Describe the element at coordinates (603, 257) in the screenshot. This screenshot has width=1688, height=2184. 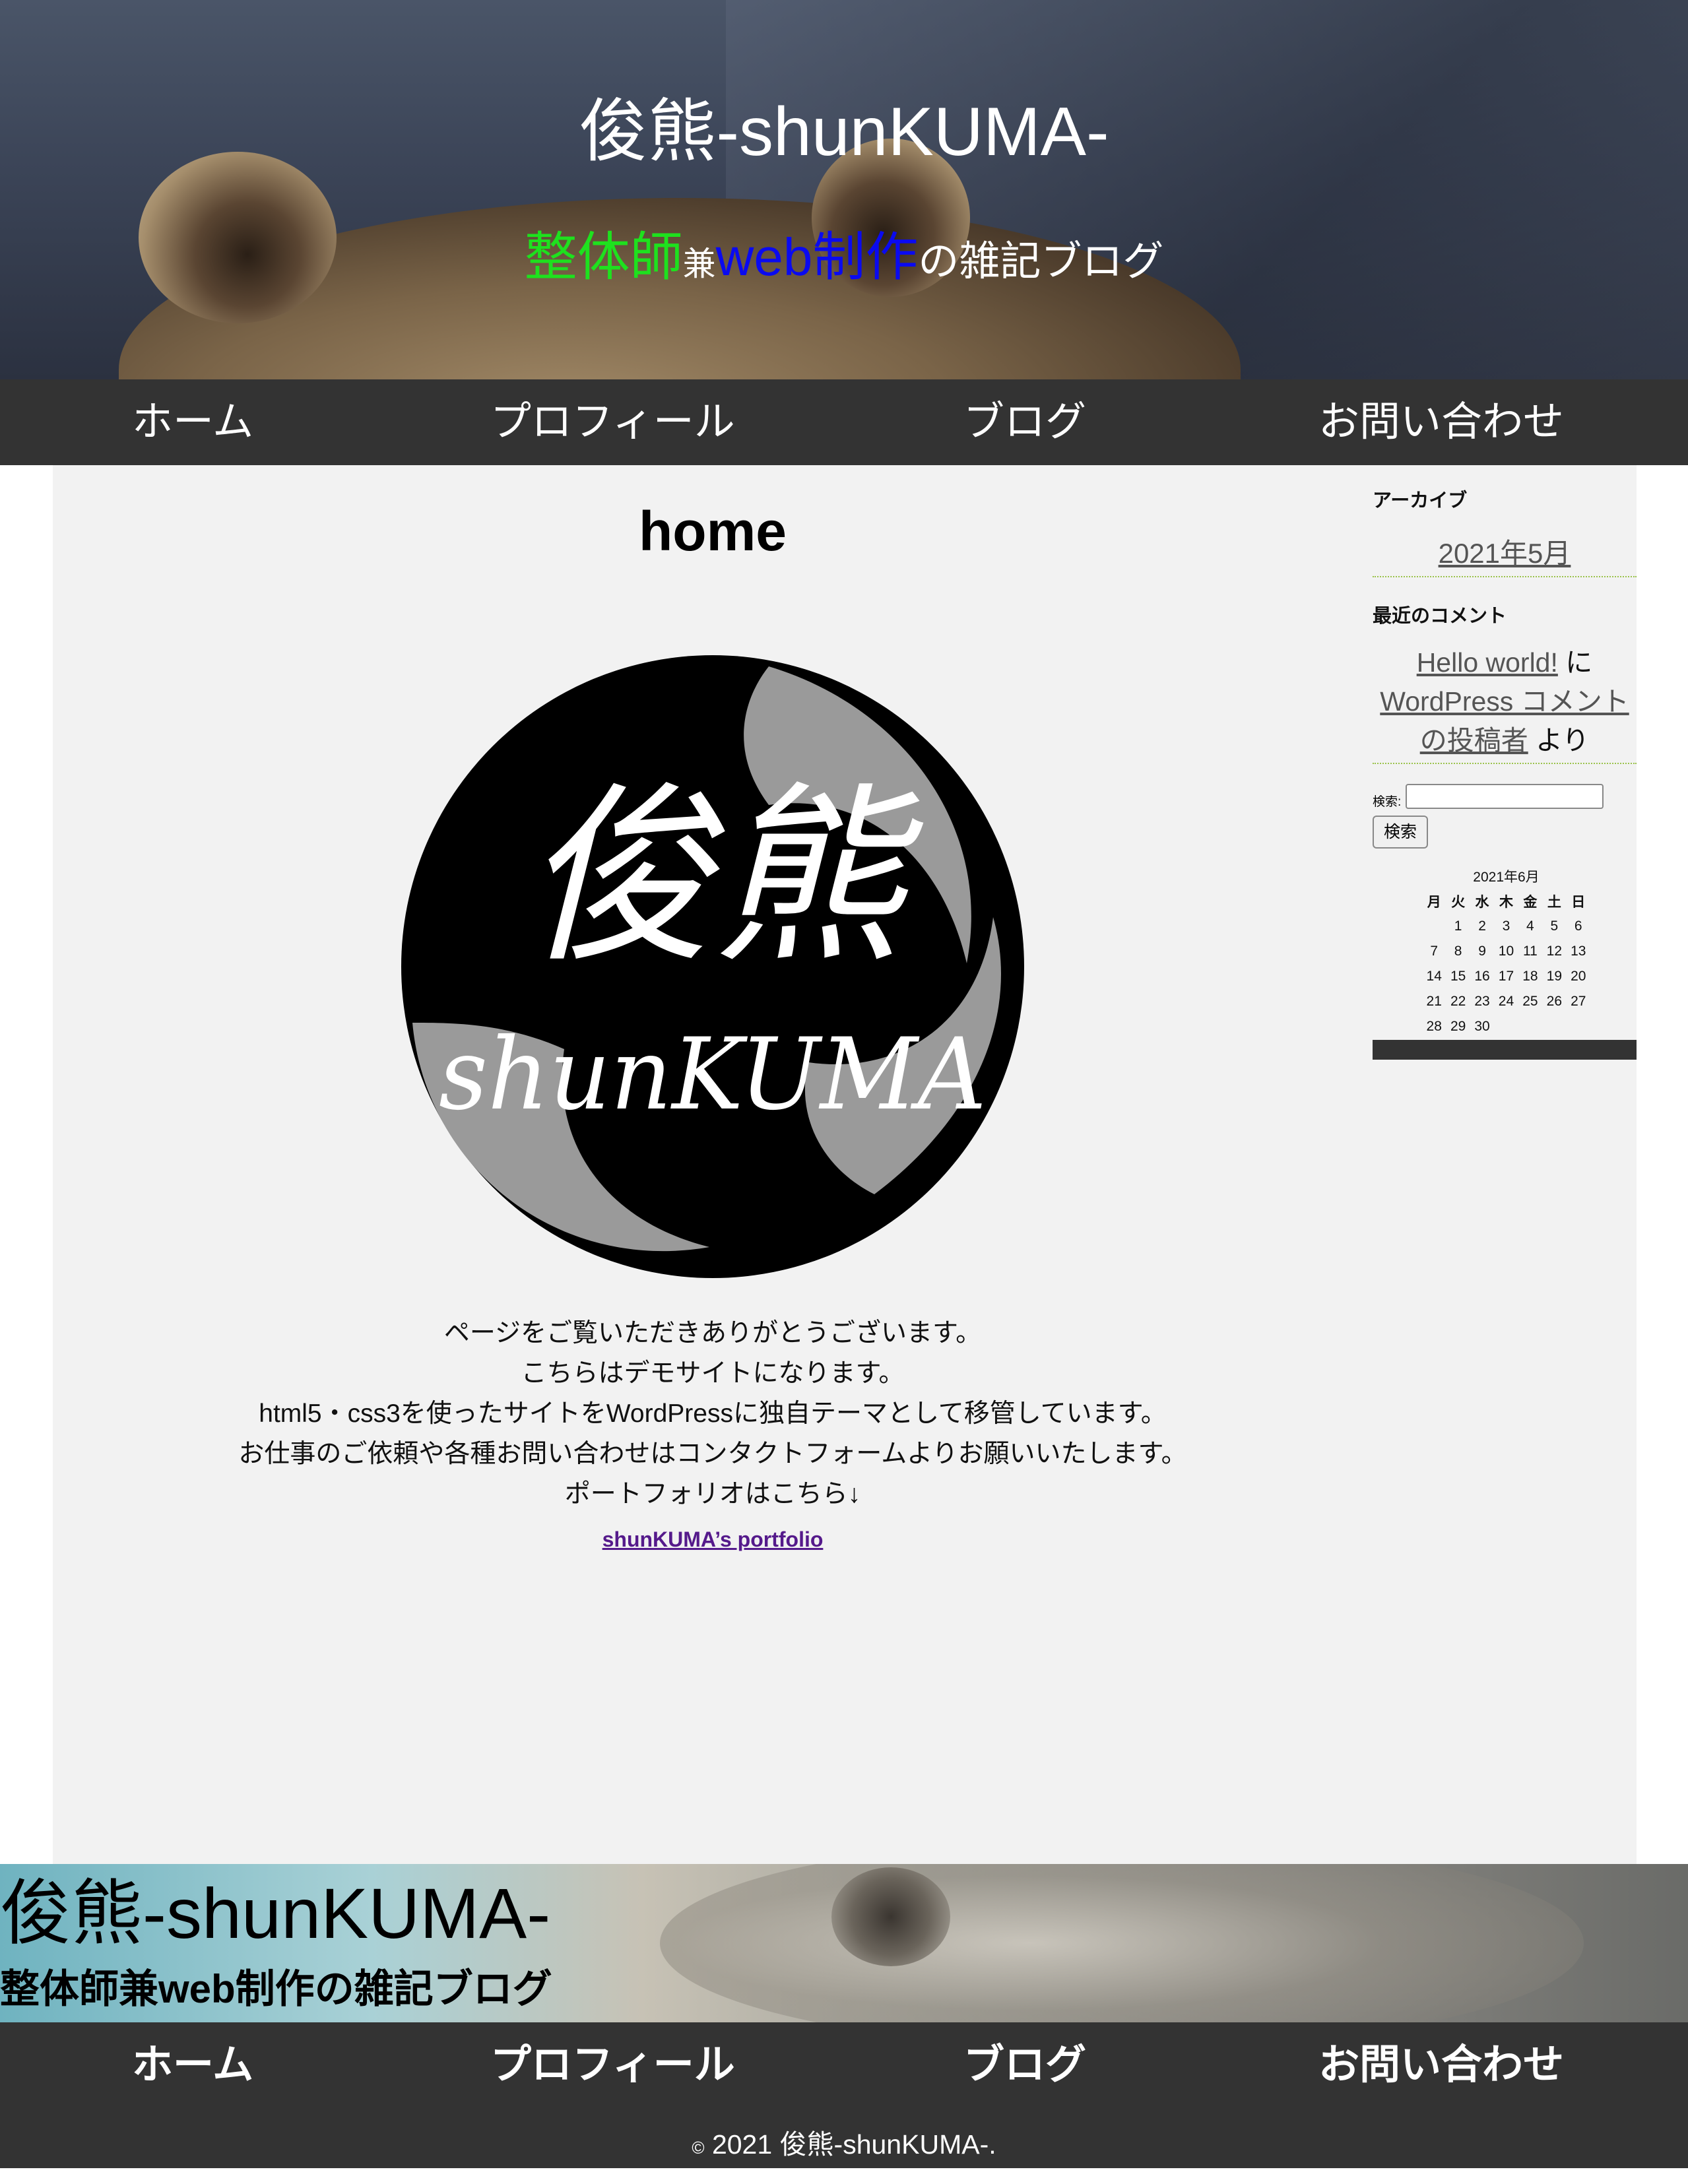
I see `tagline-seitaishi: 整体師` at that location.